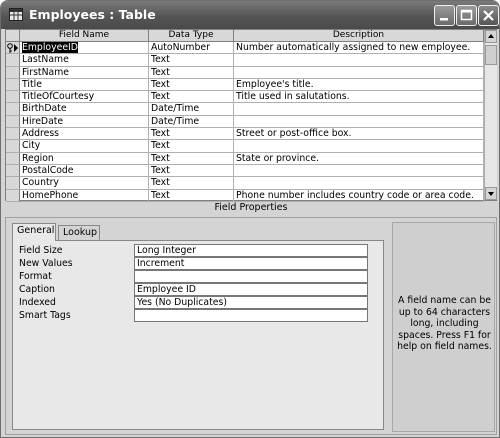 The image size is (500, 438). Describe the element at coordinates (84, 146) in the screenshot. I see `field-name-cell: City` at that location.